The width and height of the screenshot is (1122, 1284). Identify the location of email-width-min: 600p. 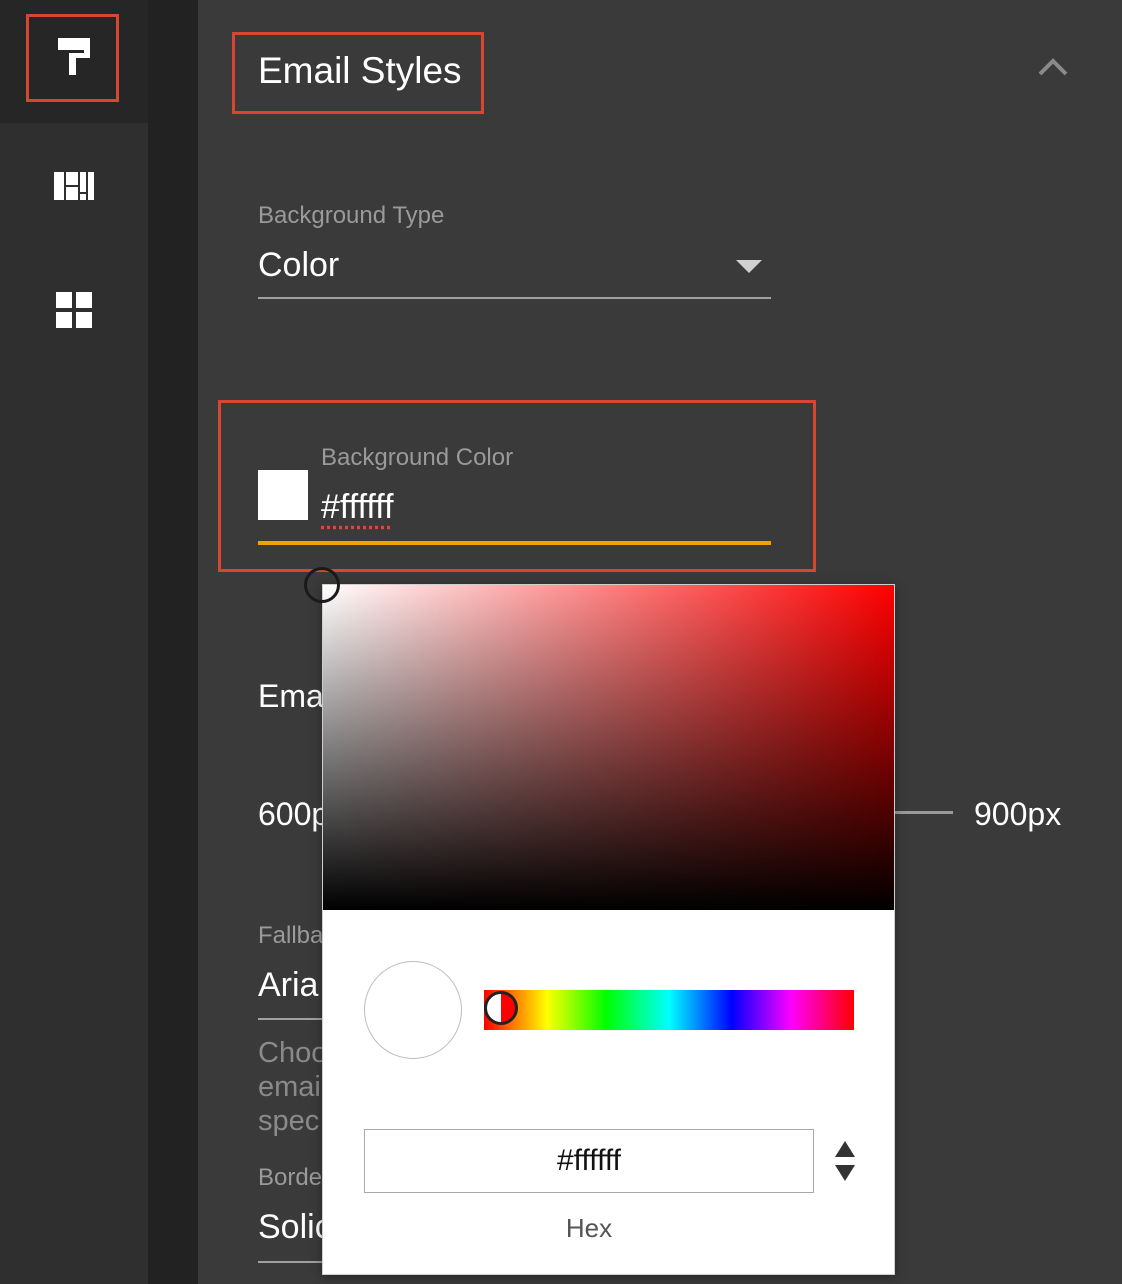
(294, 814).